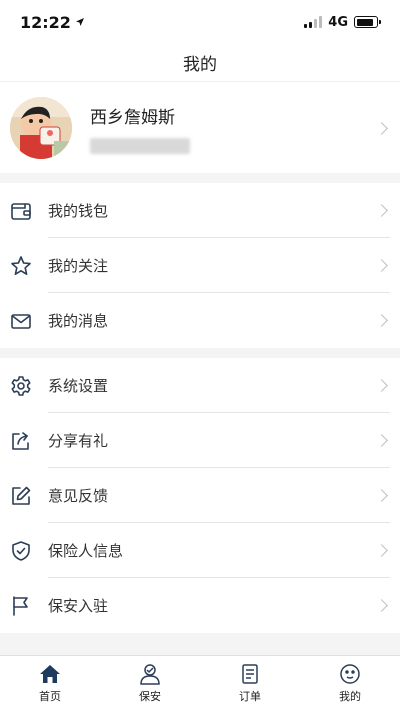 This screenshot has height=711, width=400. I want to click on menu-item-guard-join: 保安入驻, so click(200, 605).